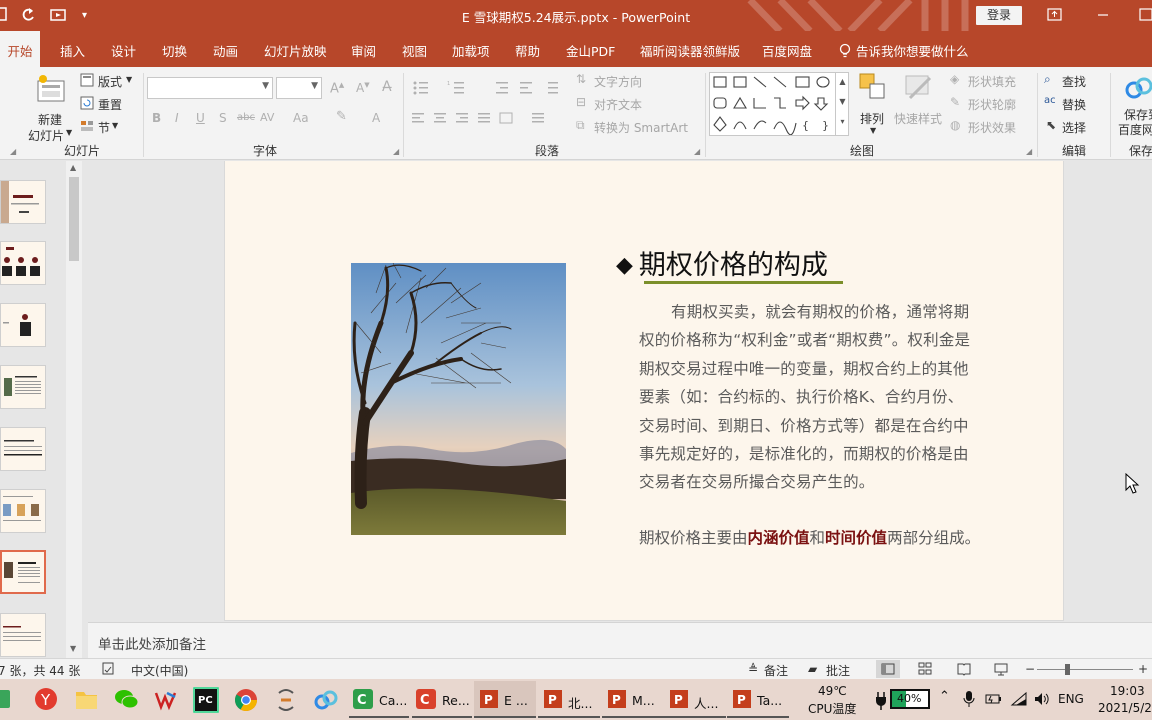 Image resolution: width=1152 pixels, height=720 pixels. I want to click on zoom-slider-thumb, so click(1067, 669).